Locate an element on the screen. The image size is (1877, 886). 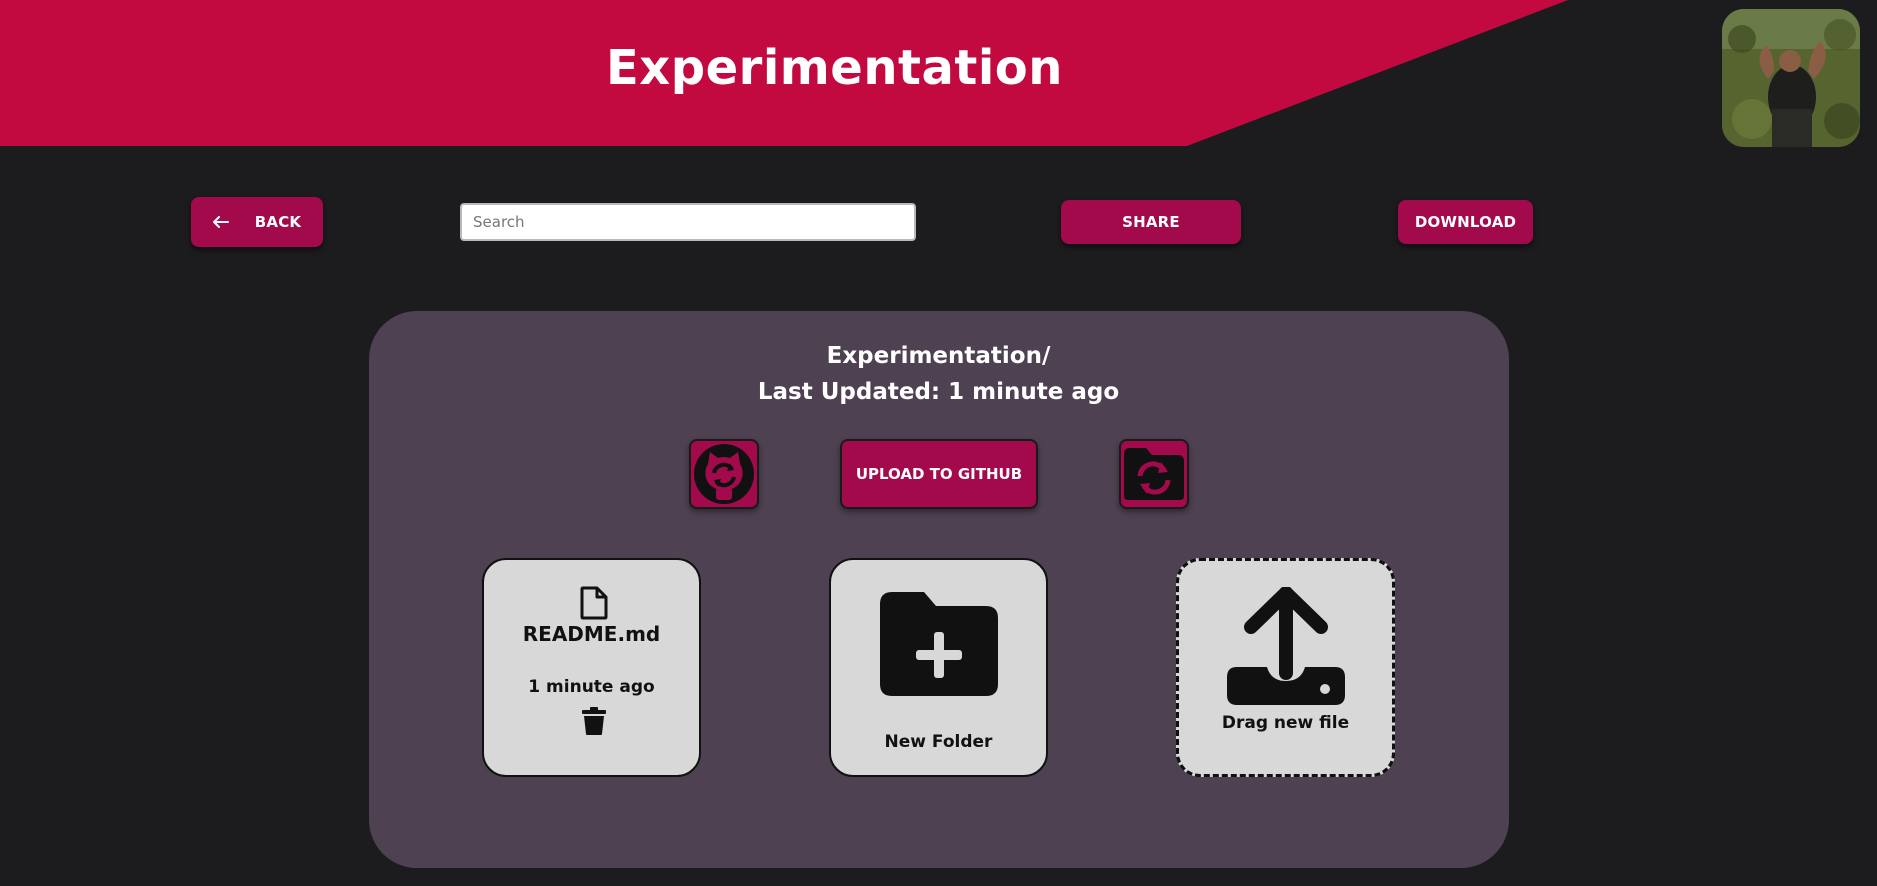
trash-icon is located at coordinates (594, 723).